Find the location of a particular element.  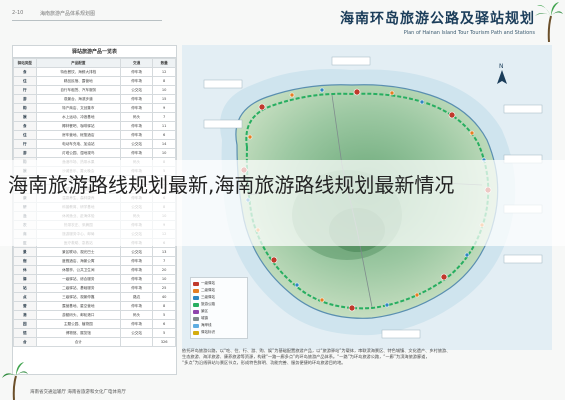

table-row: 食特色餐饮、海鲜大排档 停车场 12 is located at coordinates (94, 72).